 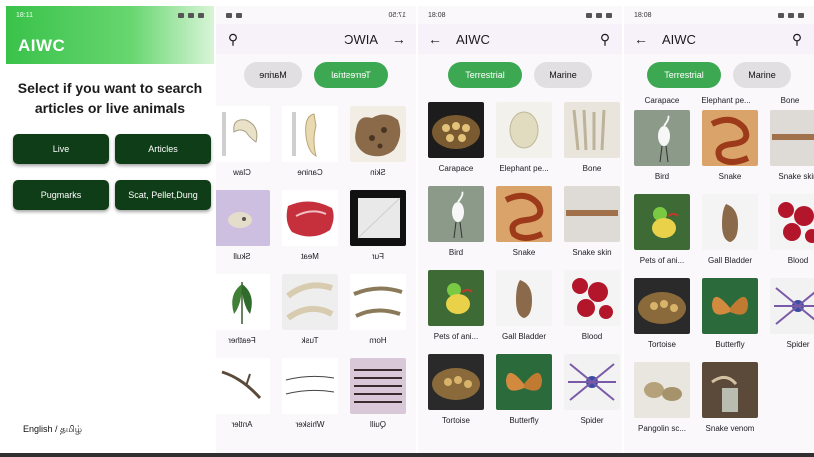 I want to click on article-tile: Feather, so click(x=245, y=316).